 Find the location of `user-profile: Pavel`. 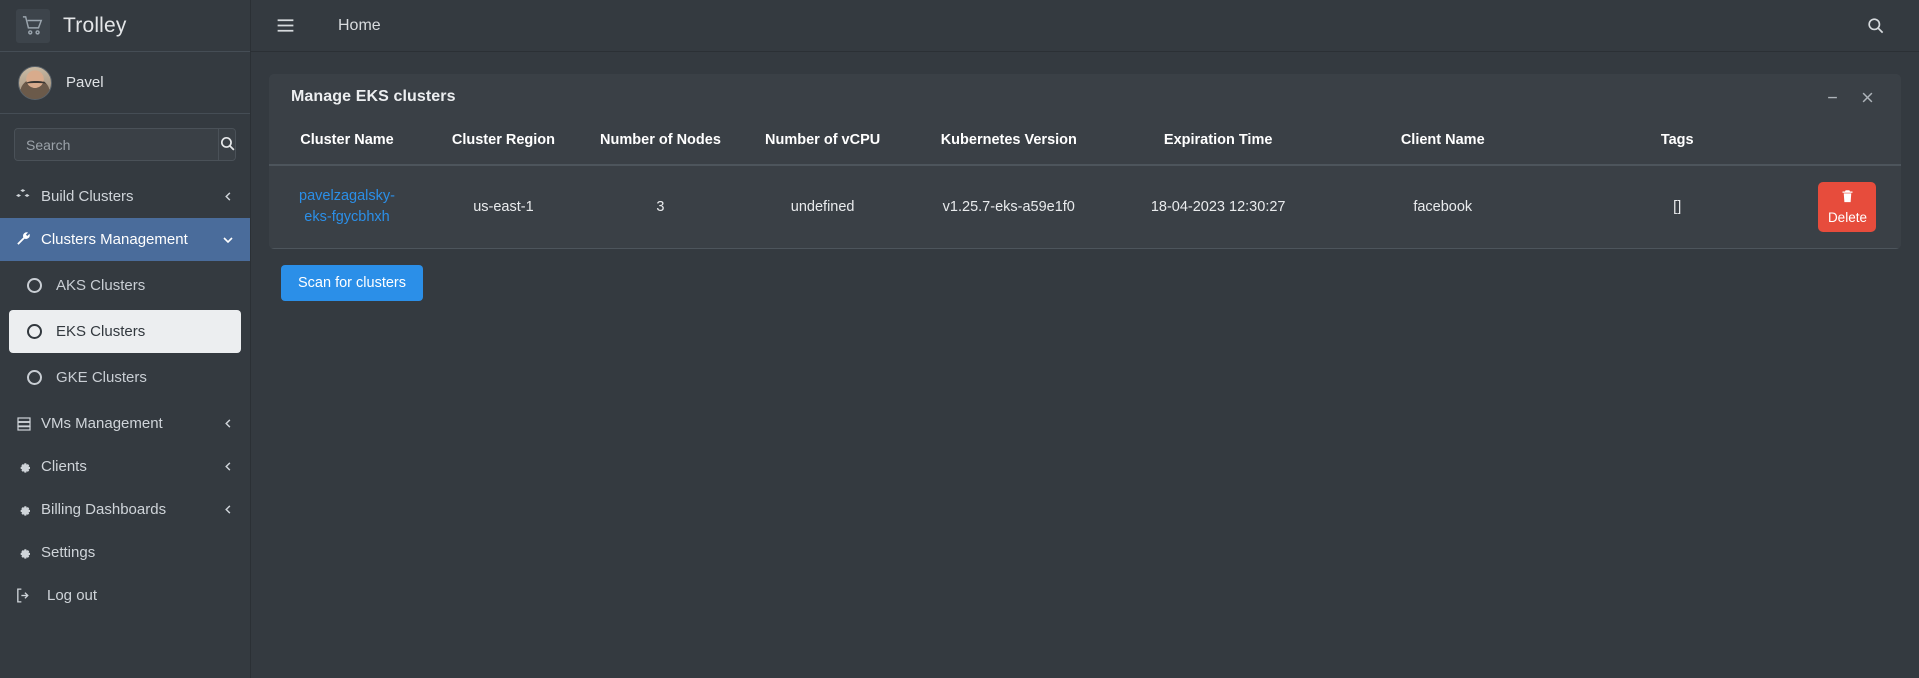

user-profile: Pavel is located at coordinates (125, 83).